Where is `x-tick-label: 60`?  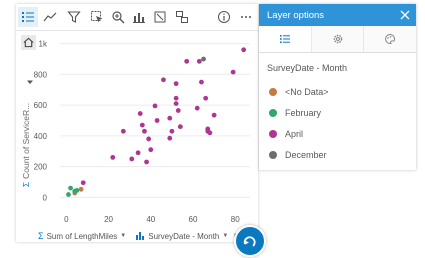 x-tick-label: 60 is located at coordinates (193, 219).